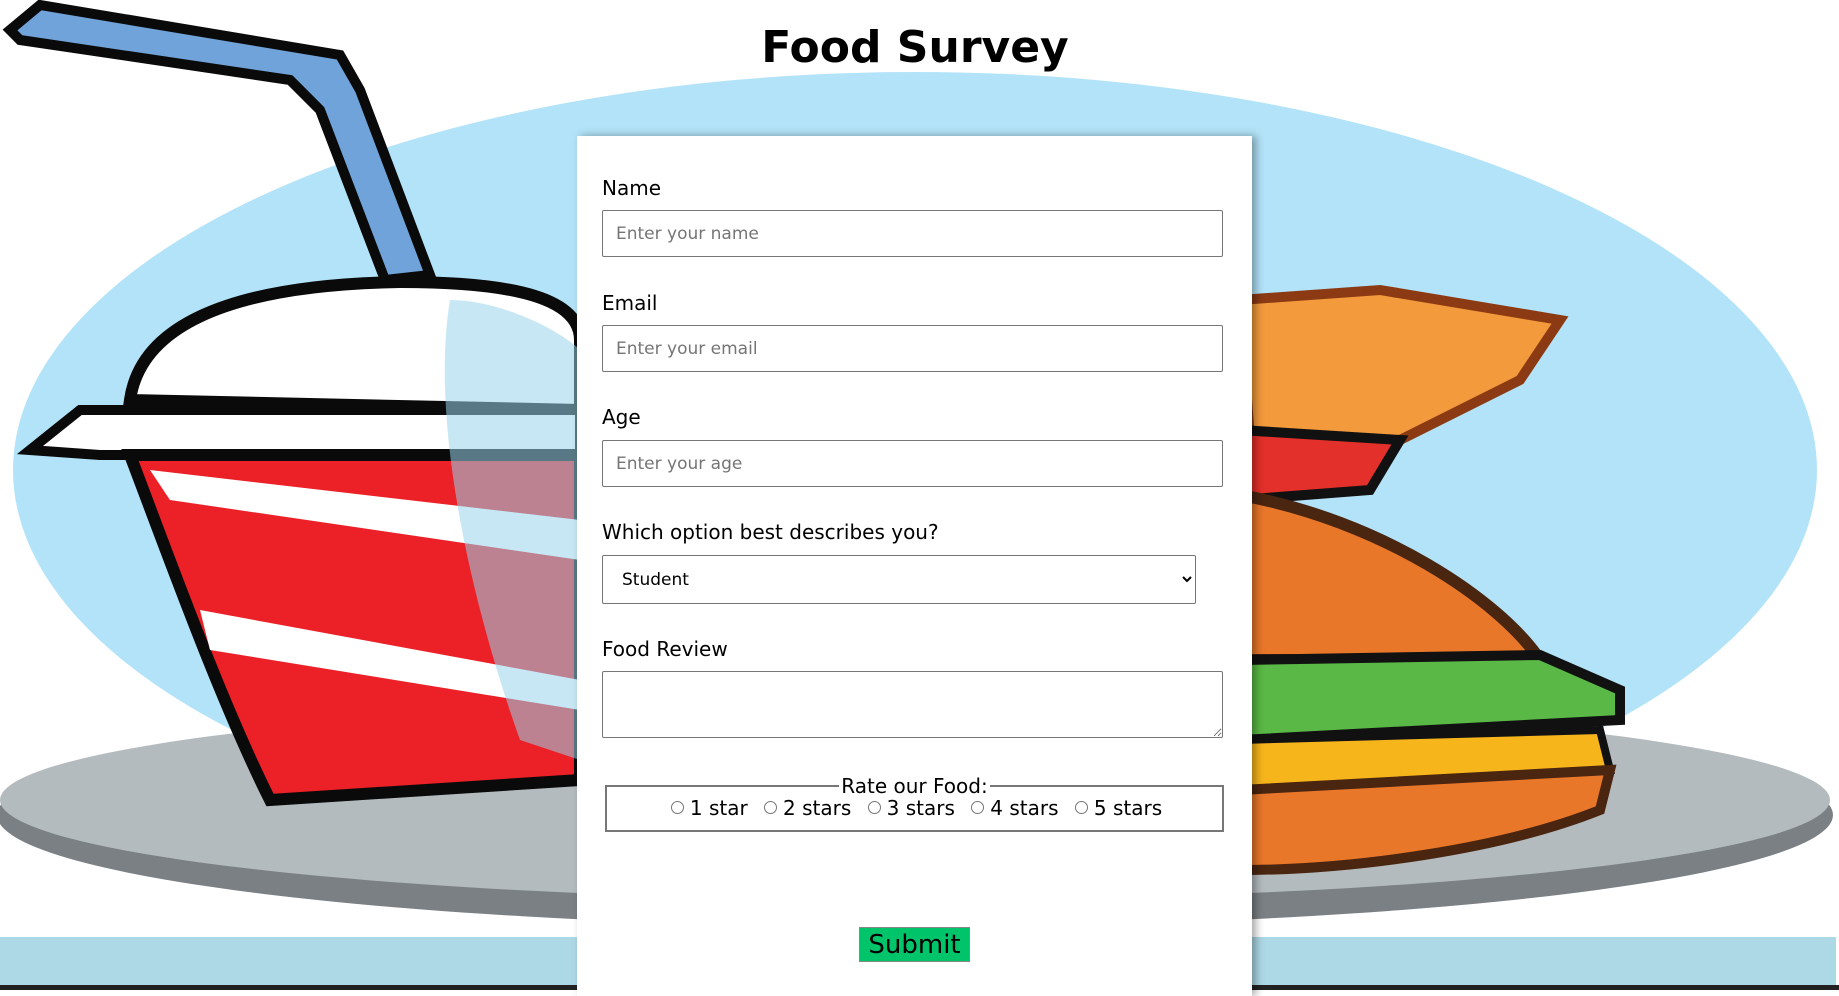  Describe the element at coordinates (914, 944) in the screenshot. I see `submit-button: Submit` at that location.